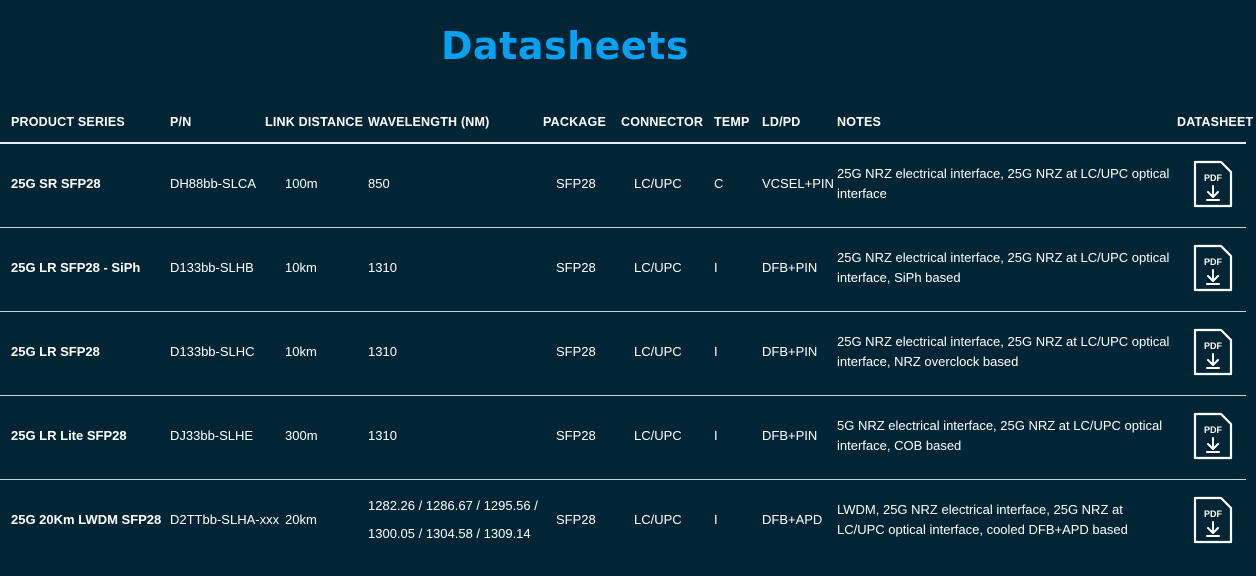 This screenshot has width=1256, height=576. I want to click on cell-pn: DH88bb-SLCA, so click(213, 183).